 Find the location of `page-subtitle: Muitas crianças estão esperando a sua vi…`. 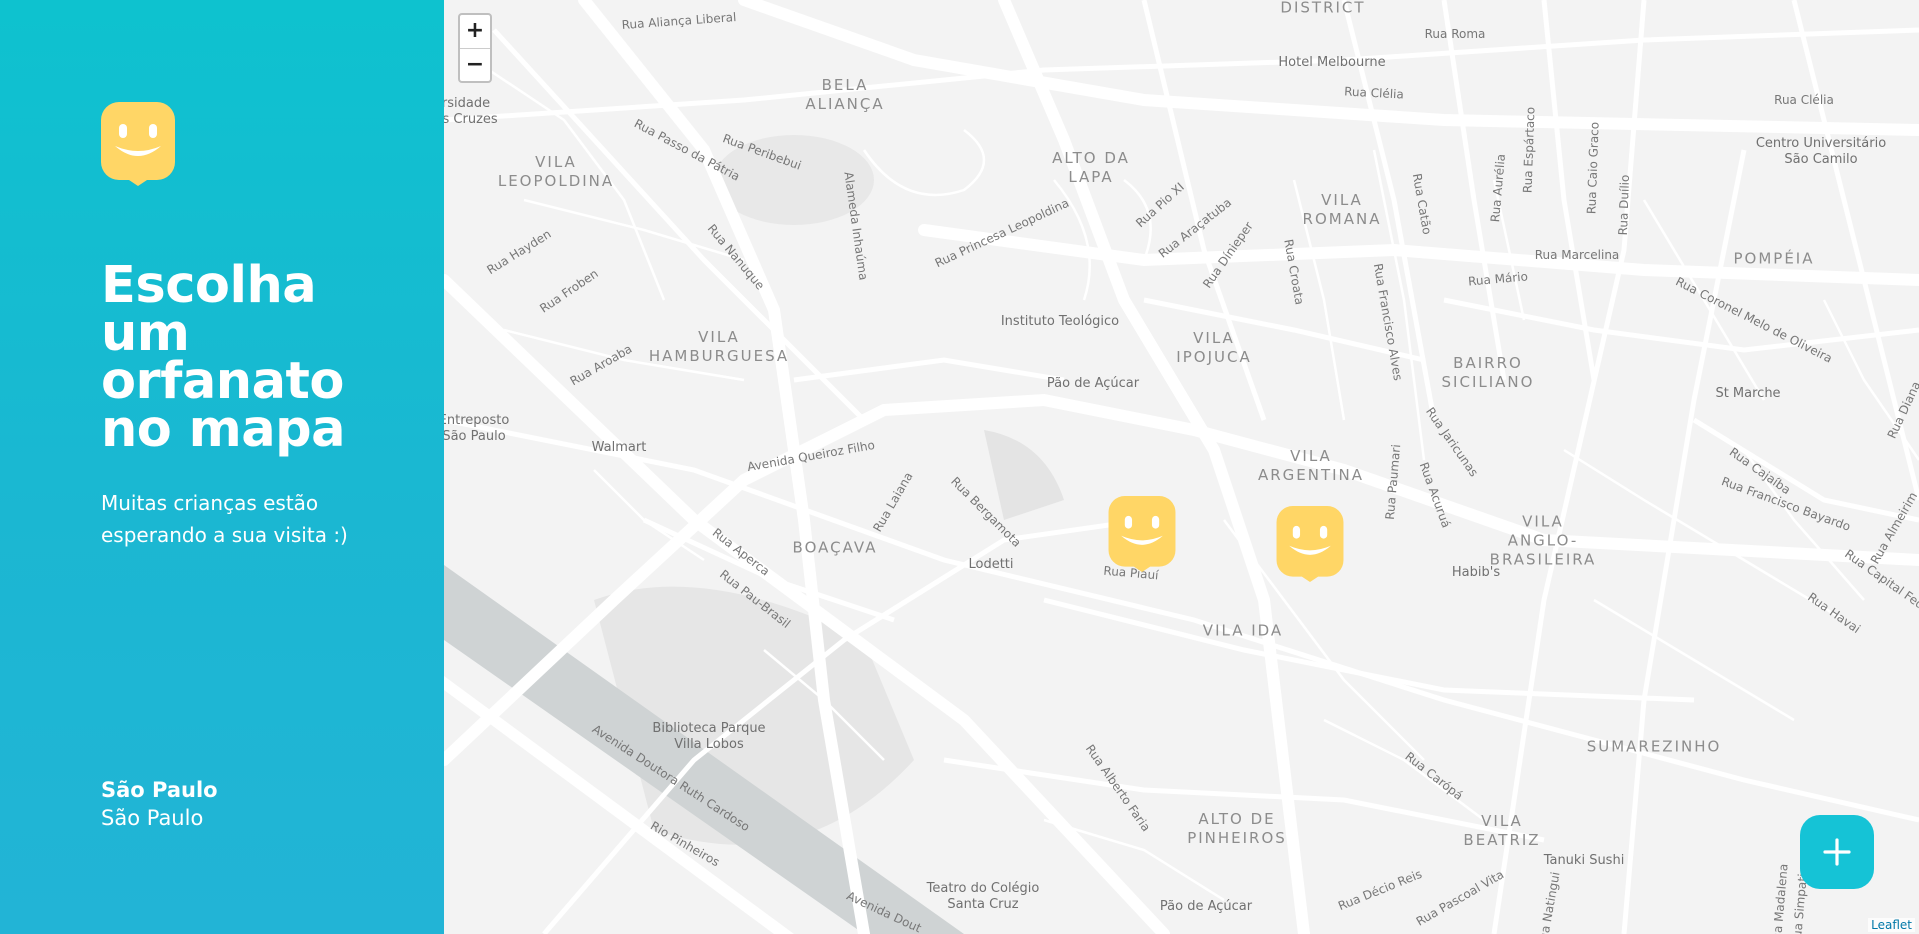

page-subtitle: Muitas crianças estão esperando a sua vi… is located at coordinates (231, 519).